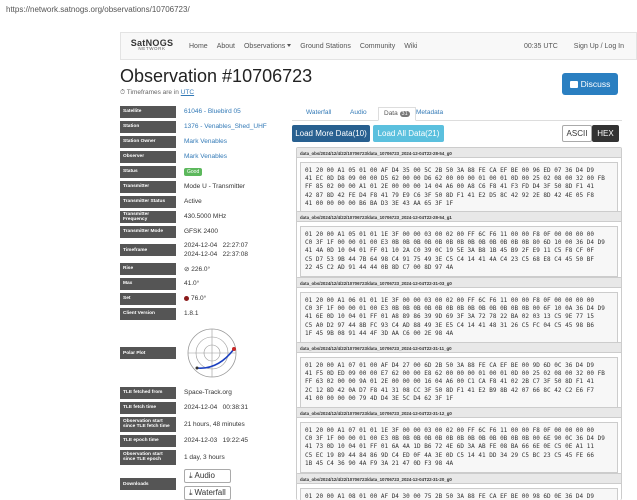 The height and width of the screenshot is (500, 637). What do you see at coordinates (205, 141) in the screenshot?
I see `station-owner-link: Mark Venables` at bounding box center [205, 141].